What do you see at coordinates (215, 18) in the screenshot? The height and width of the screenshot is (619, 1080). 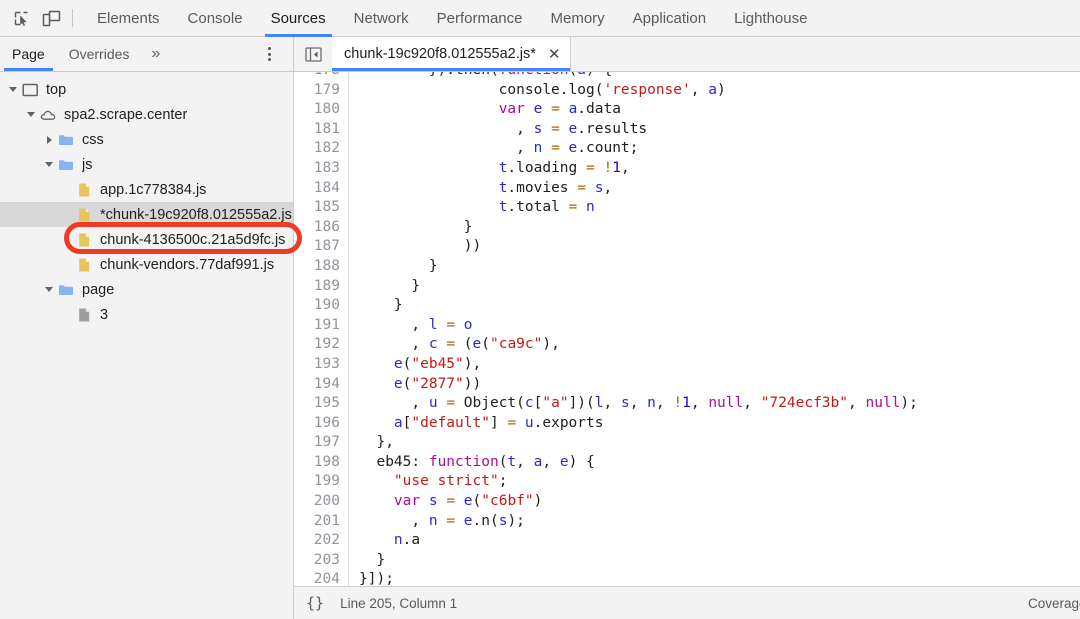 I see `panel-tab-console: Console` at bounding box center [215, 18].